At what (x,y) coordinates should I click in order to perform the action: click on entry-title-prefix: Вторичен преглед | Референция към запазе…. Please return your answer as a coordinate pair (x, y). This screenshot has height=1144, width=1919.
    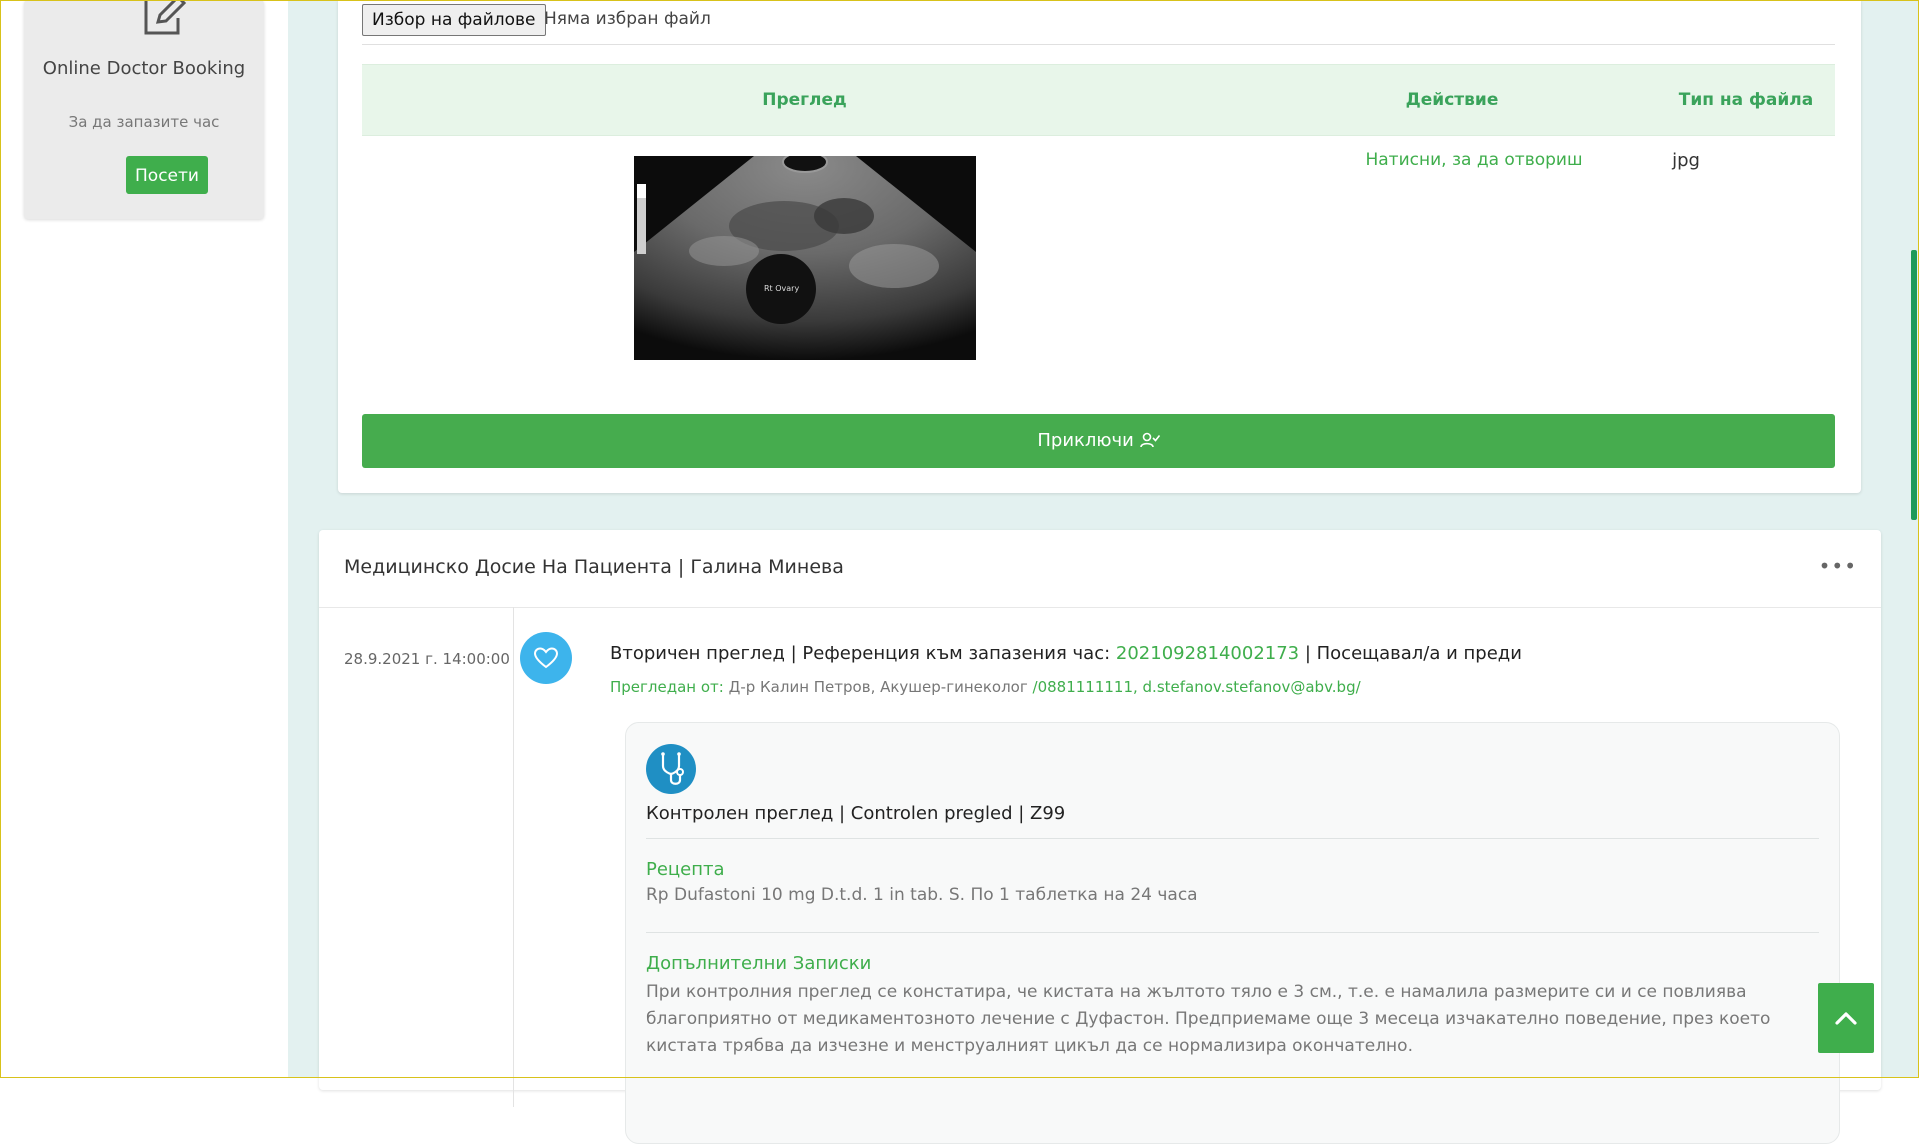
    Looking at the image, I should click on (863, 653).